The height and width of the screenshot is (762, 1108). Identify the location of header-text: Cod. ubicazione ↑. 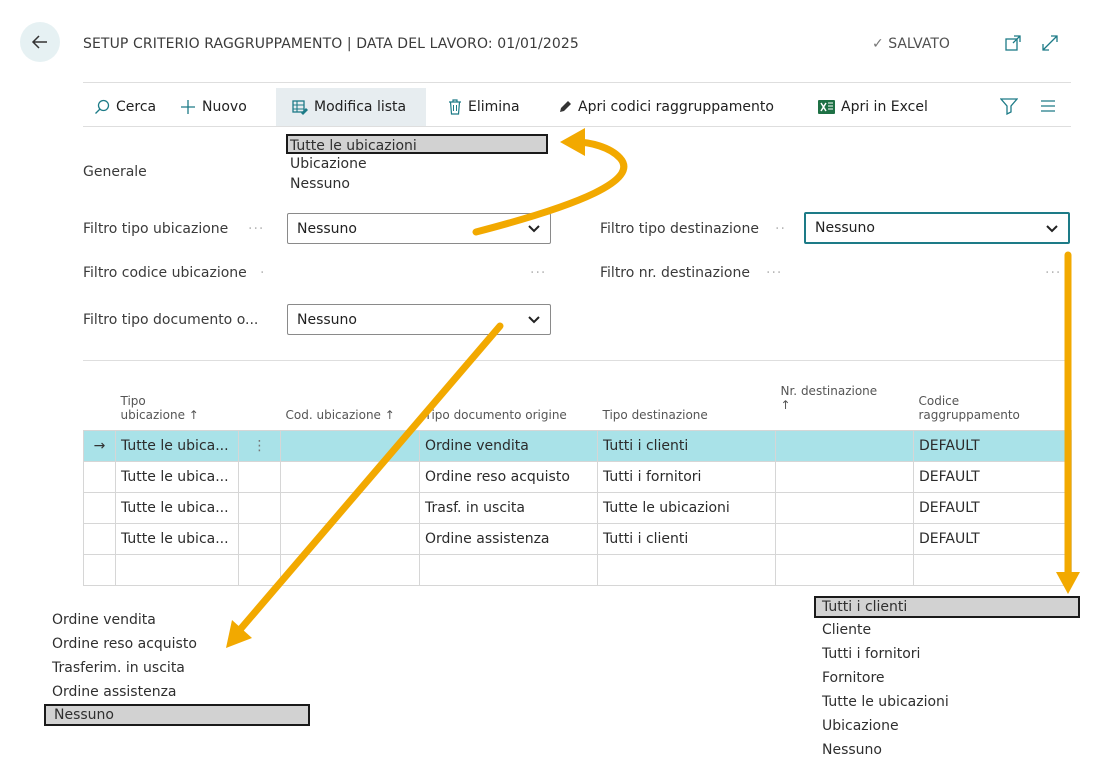
(340, 414).